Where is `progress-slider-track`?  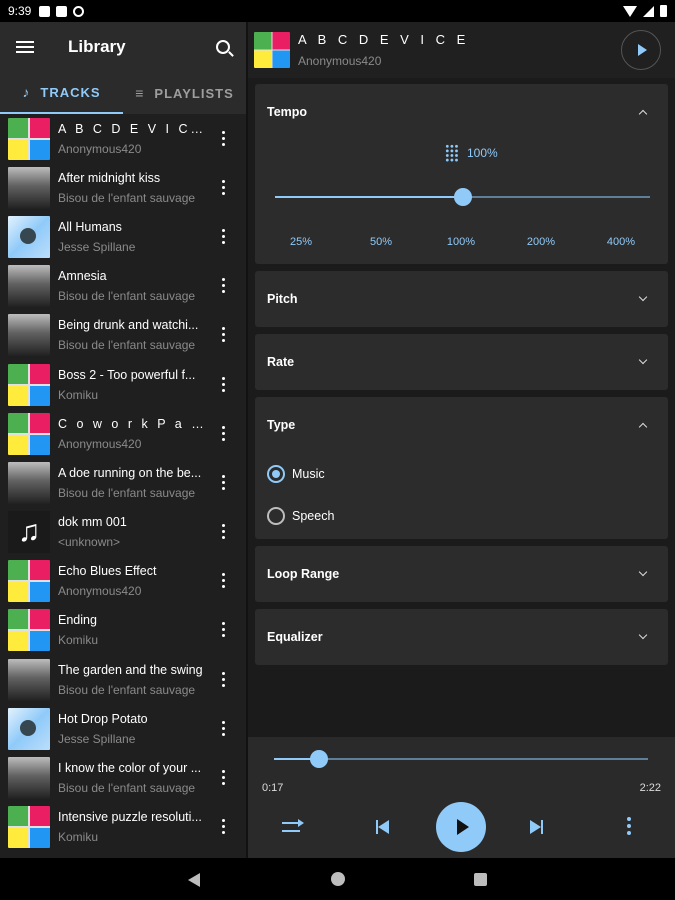
progress-slider-track is located at coordinates (461, 759).